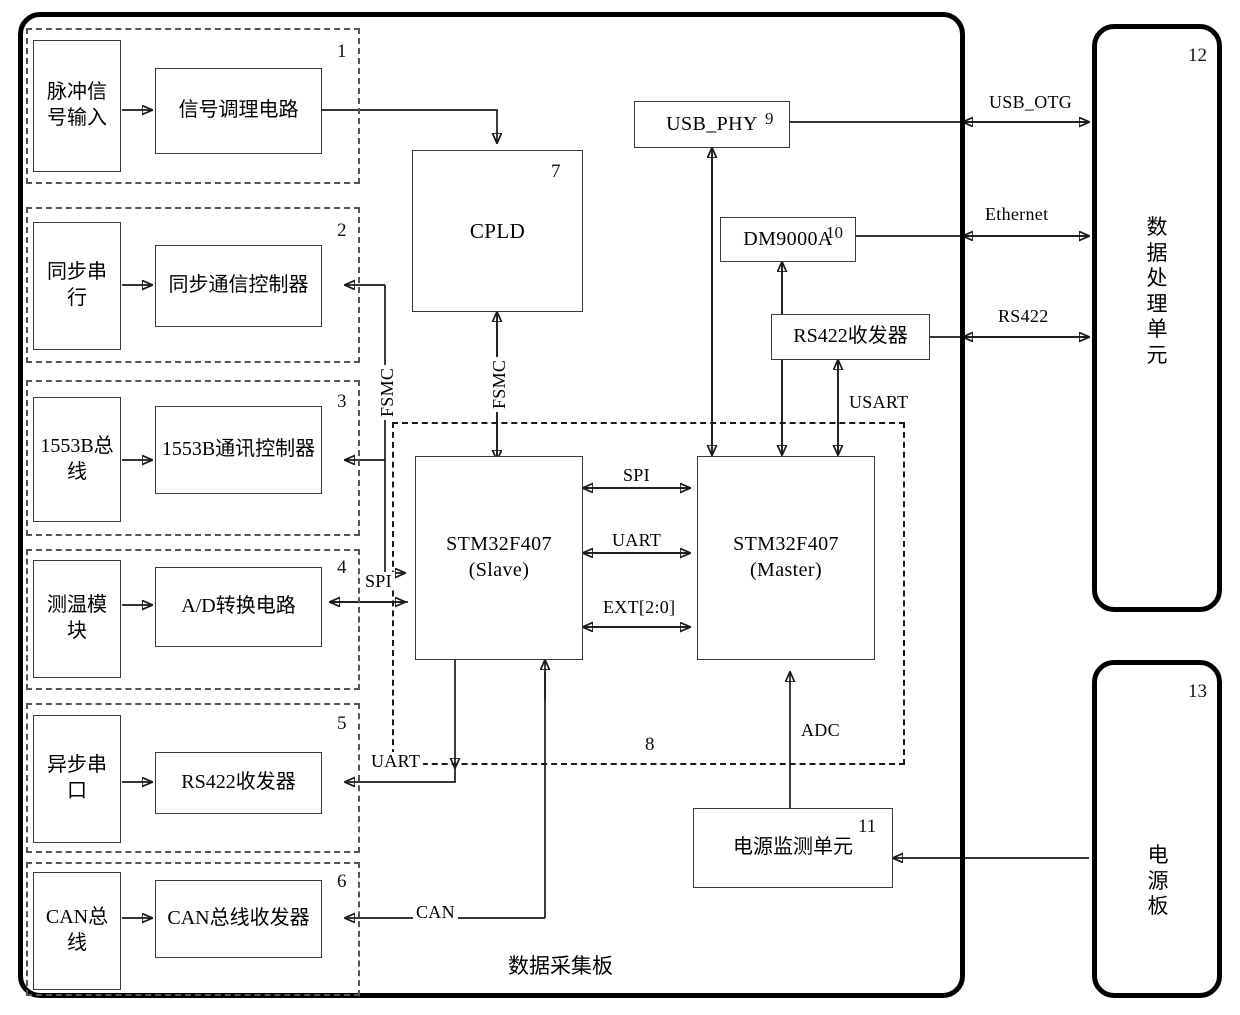 The height and width of the screenshot is (1015, 1240). I want to click on block-power-monitor-label: 电源监测单元, so click(793, 847).